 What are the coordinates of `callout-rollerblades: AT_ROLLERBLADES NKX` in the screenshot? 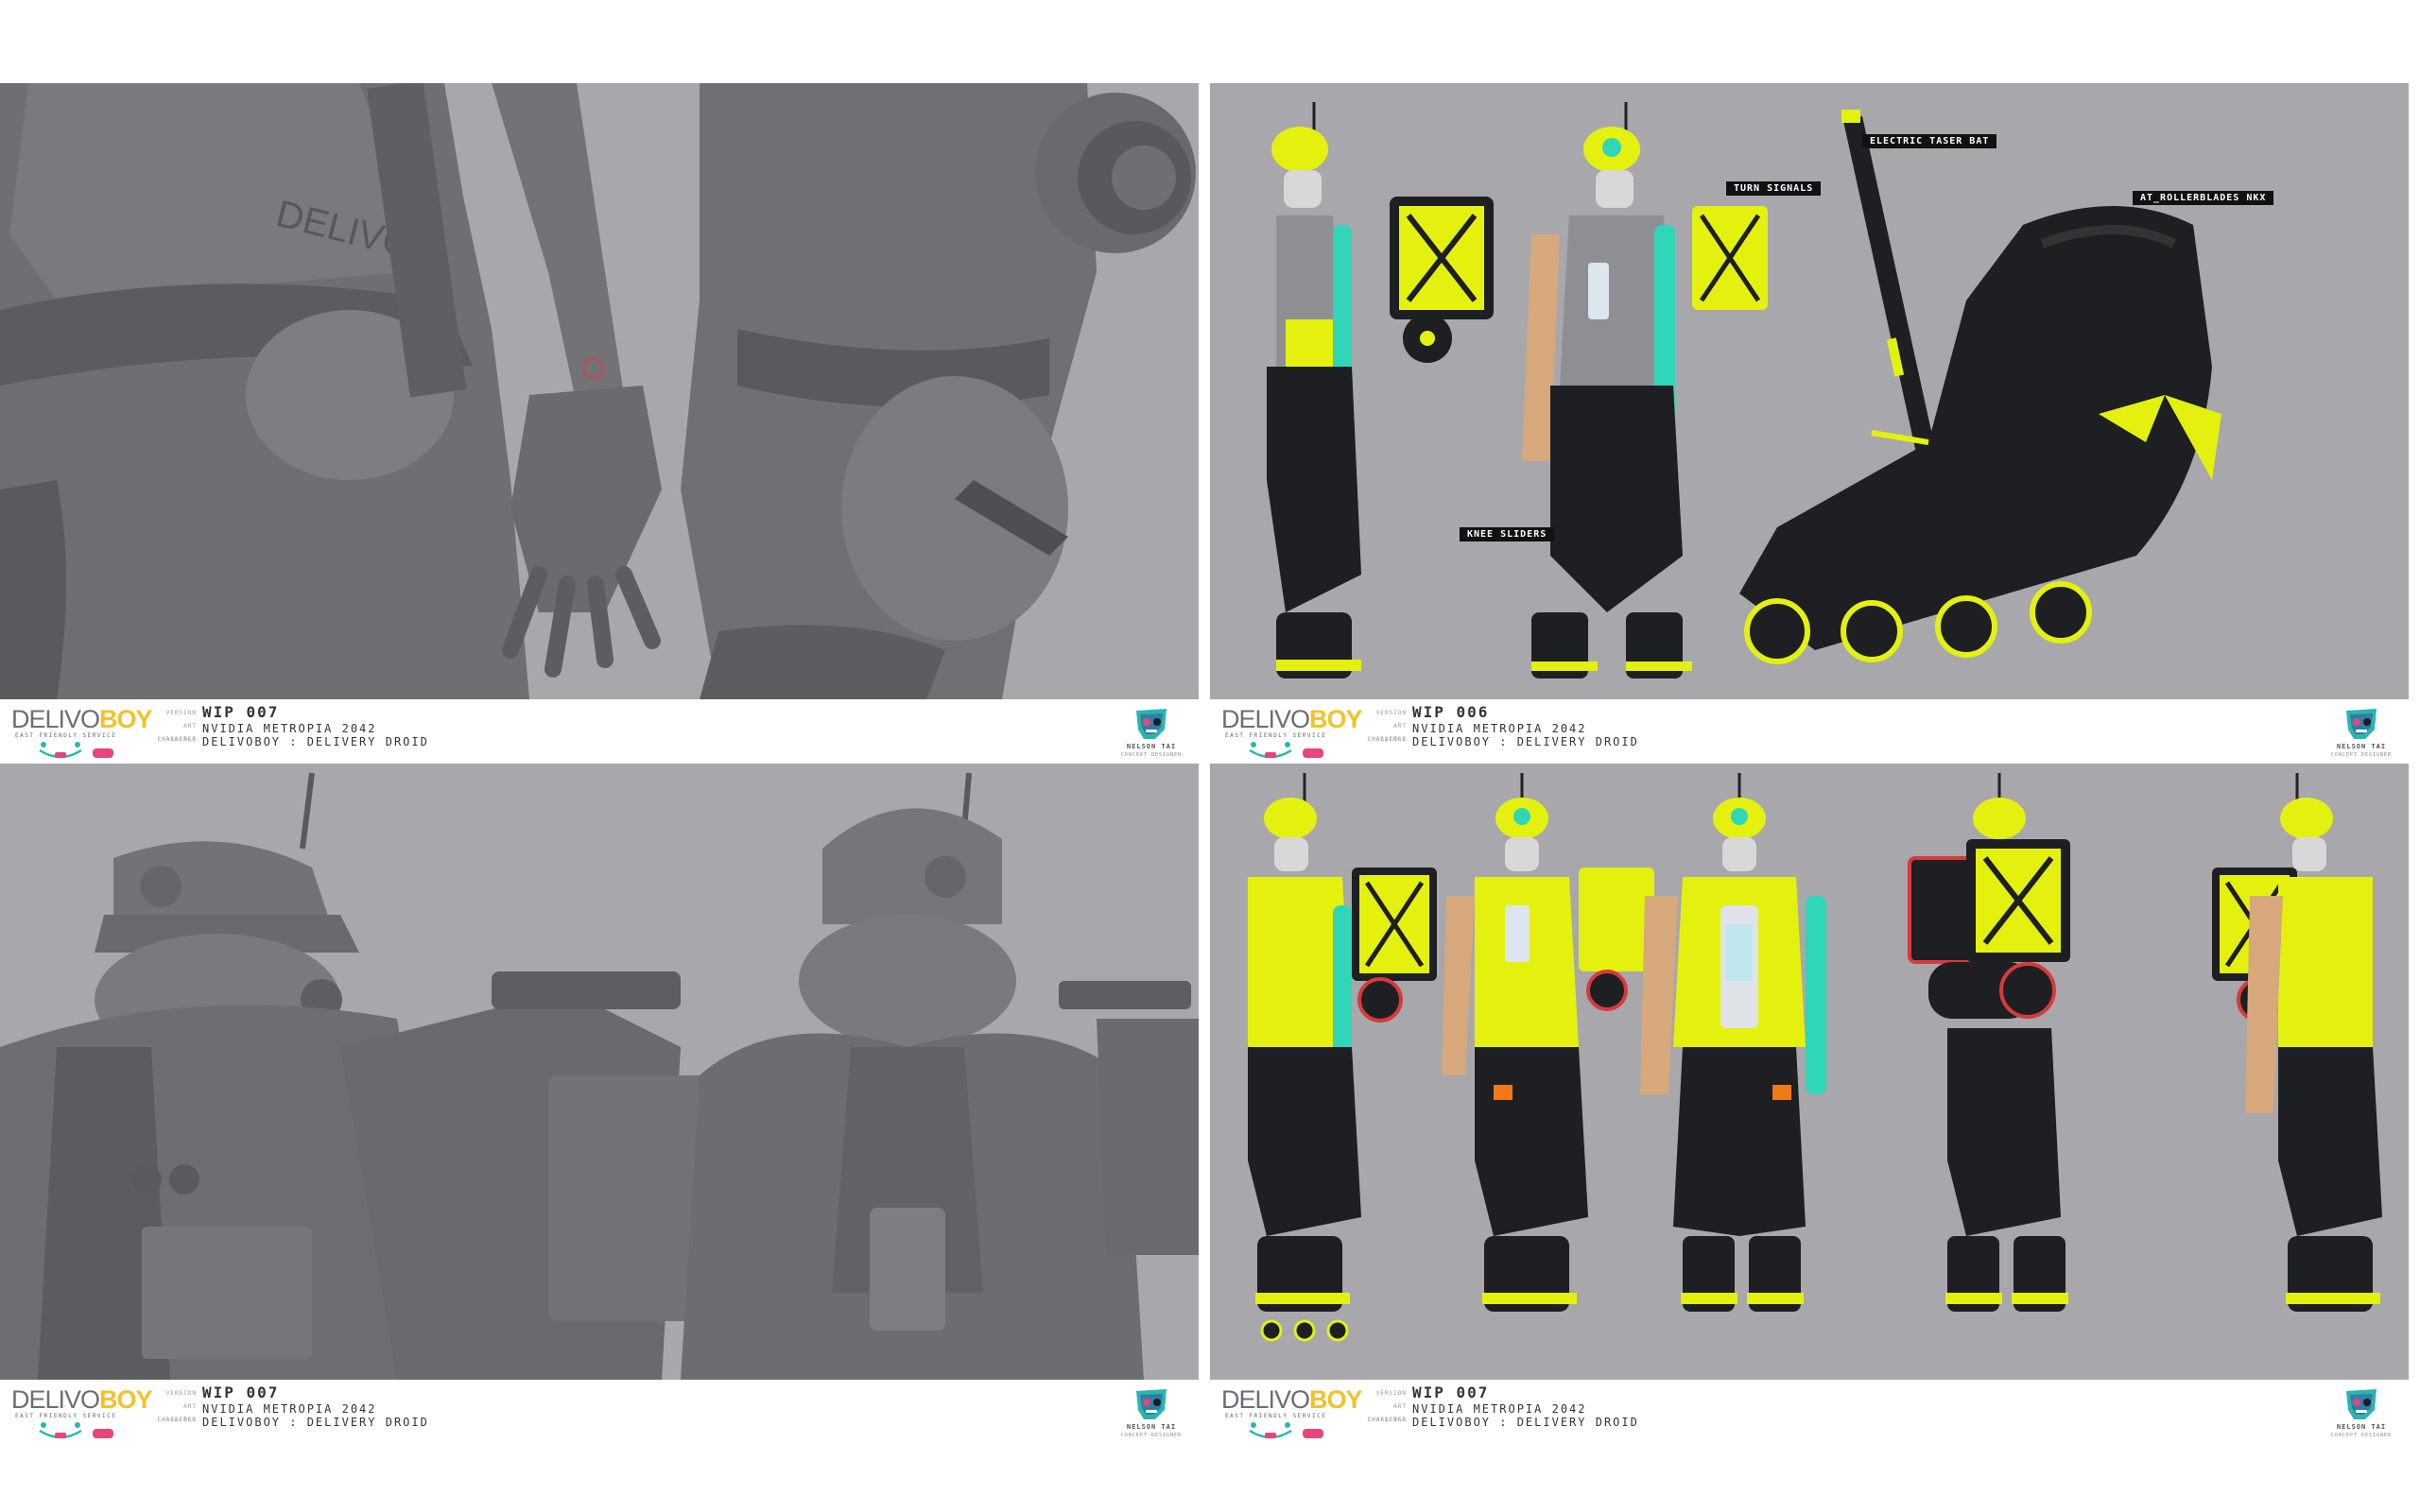 It's located at (2203, 198).